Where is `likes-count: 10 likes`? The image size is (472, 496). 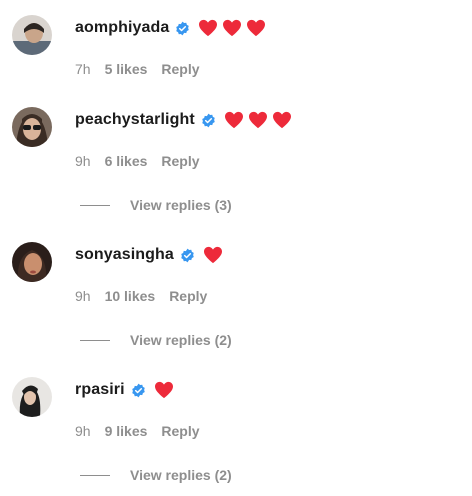
likes-count: 10 likes is located at coordinates (130, 296).